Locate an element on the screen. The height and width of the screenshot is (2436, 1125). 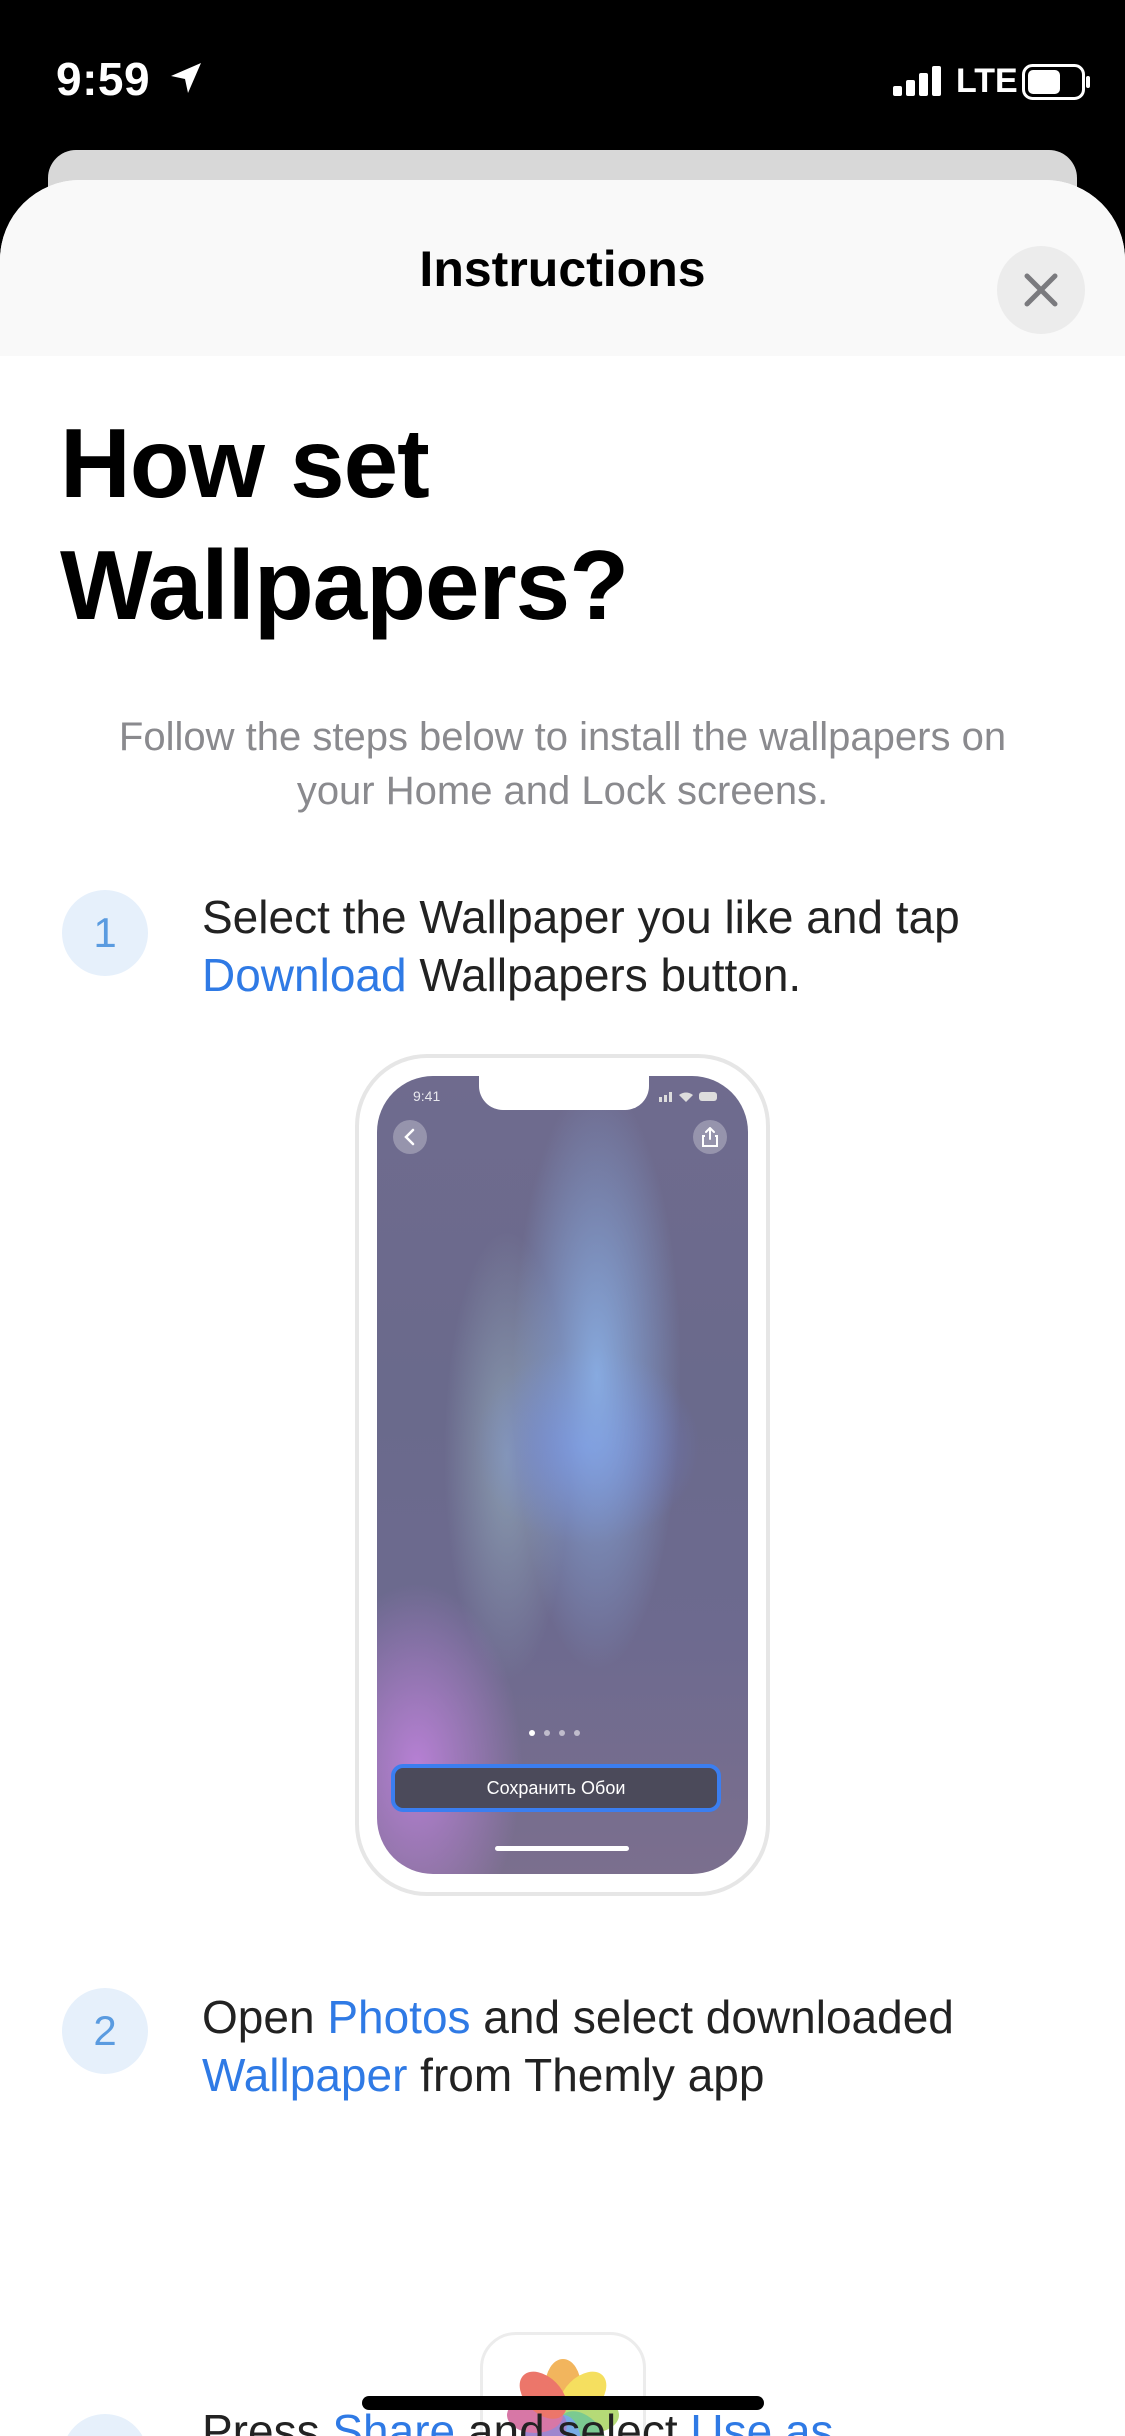
mockup-page-dots is located at coordinates (554, 1733).